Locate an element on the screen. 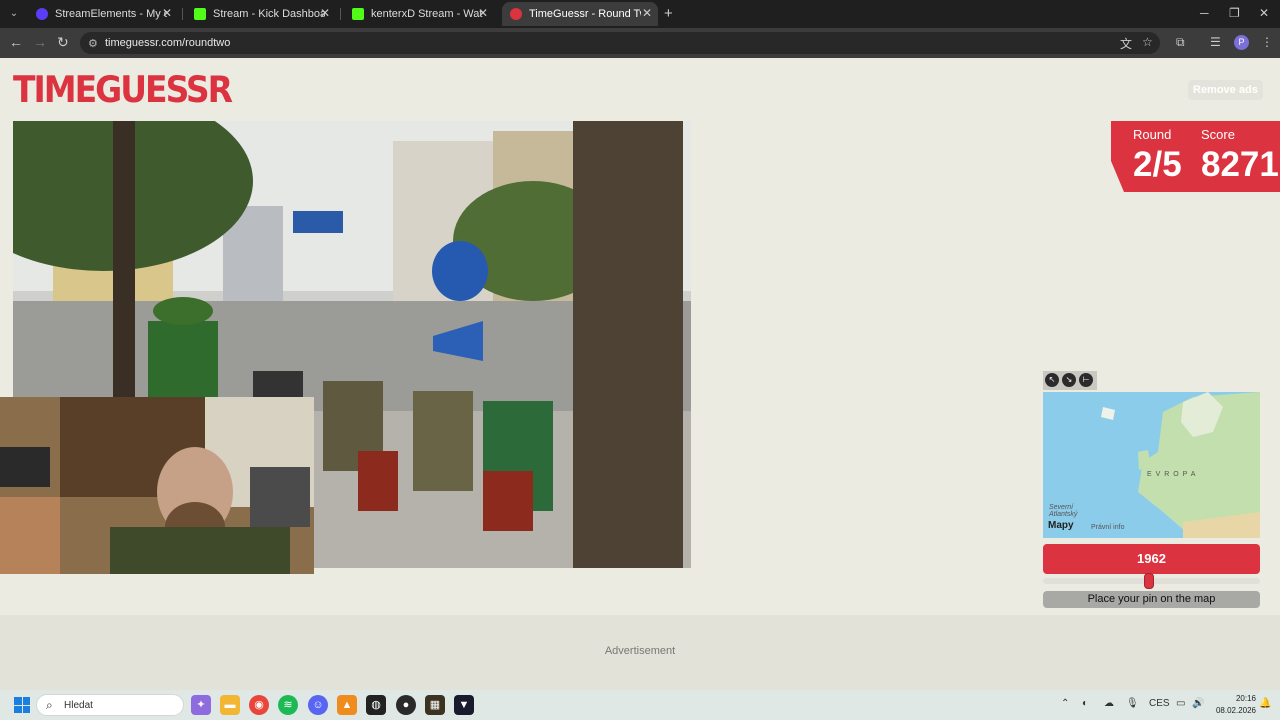 The image size is (1280, 720). forward-arrow-icon: → is located at coordinates (40, 42).